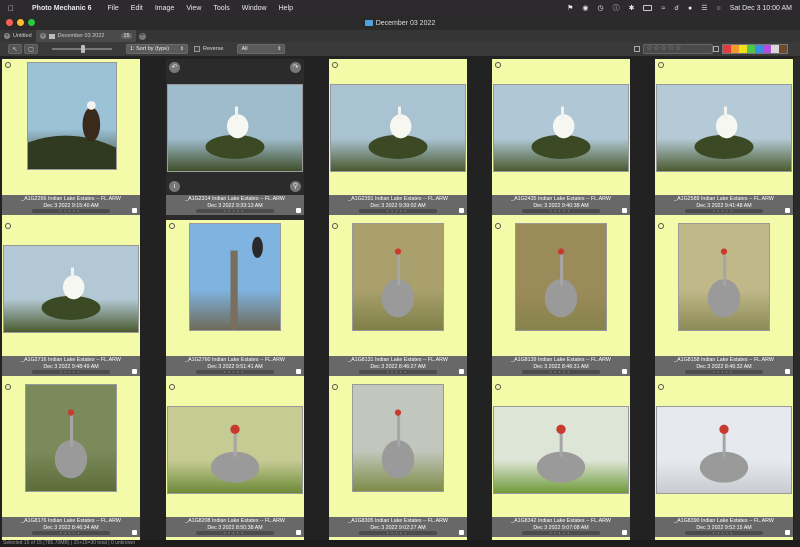 The height and width of the screenshot is (547, 800). Describe the element at coordinates (648, 8) in the screenshot. I see `battery-icon` at that location.